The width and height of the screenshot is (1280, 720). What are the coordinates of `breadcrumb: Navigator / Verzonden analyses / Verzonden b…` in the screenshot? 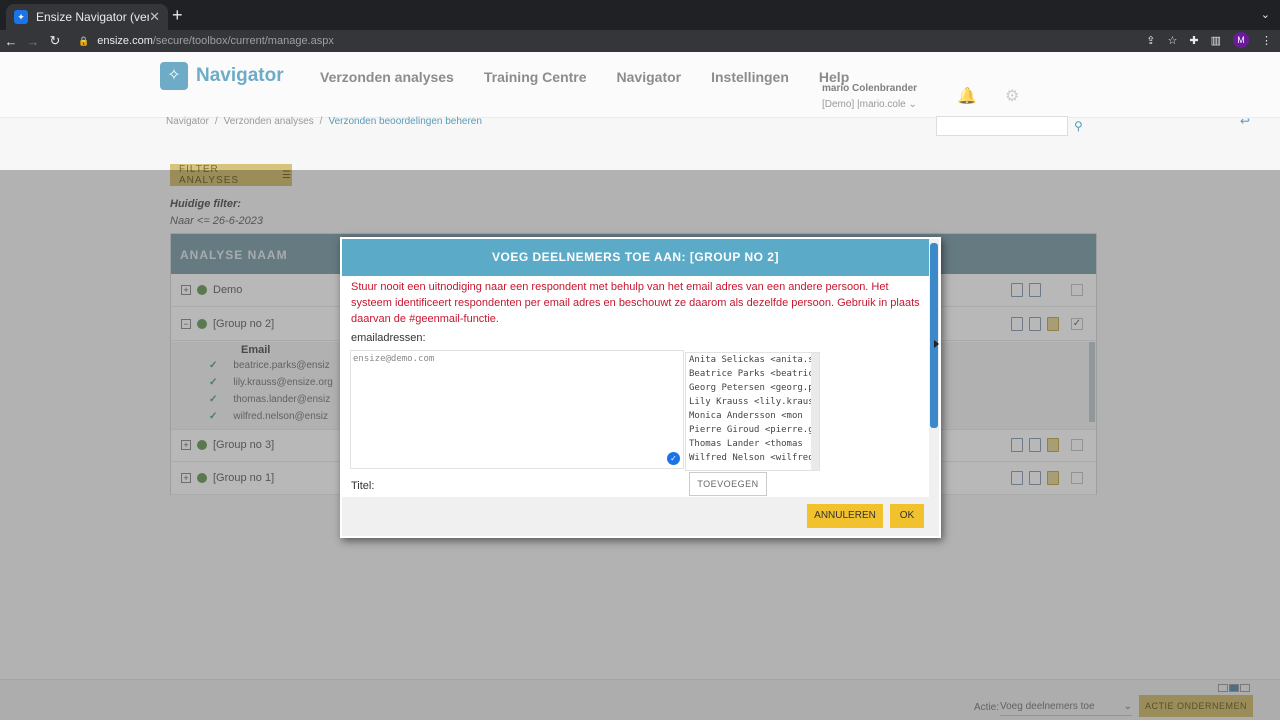 It's located at (324, 121).